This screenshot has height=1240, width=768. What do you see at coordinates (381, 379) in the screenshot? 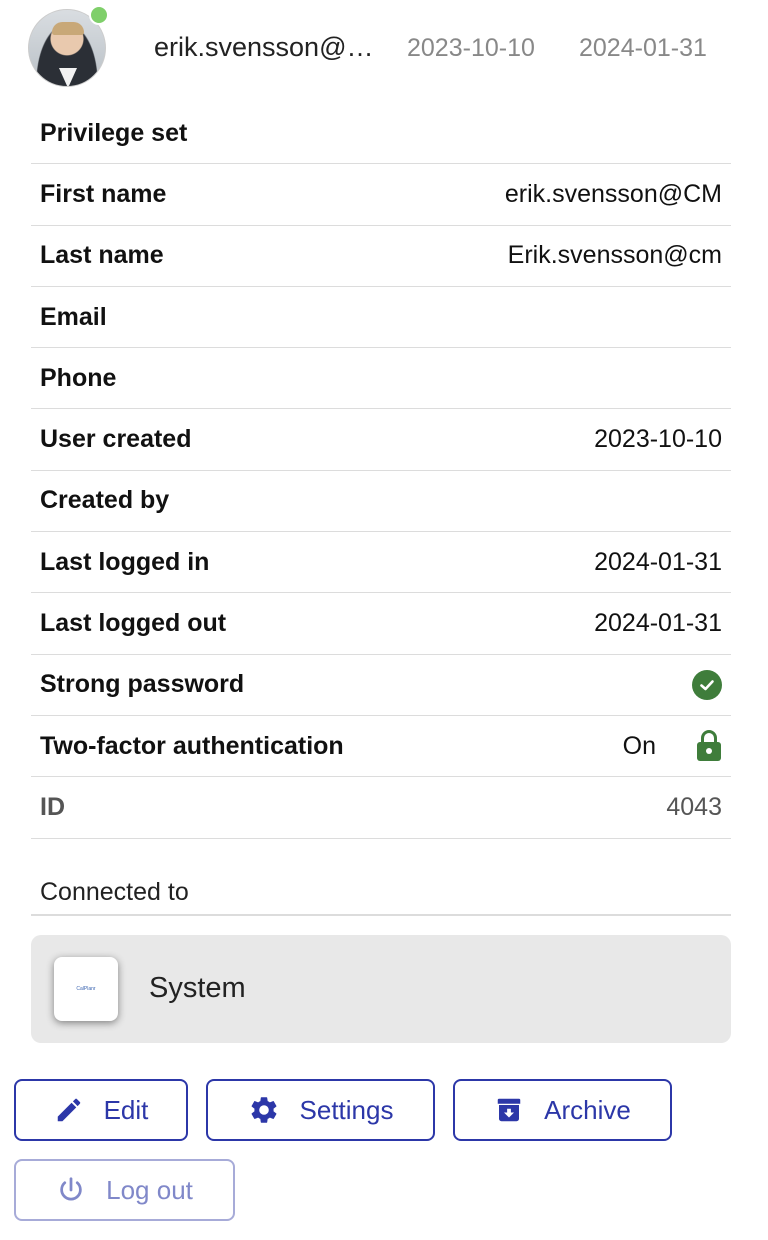
I see `detail-row-phone: Phone` at bounding box center [381, 379].